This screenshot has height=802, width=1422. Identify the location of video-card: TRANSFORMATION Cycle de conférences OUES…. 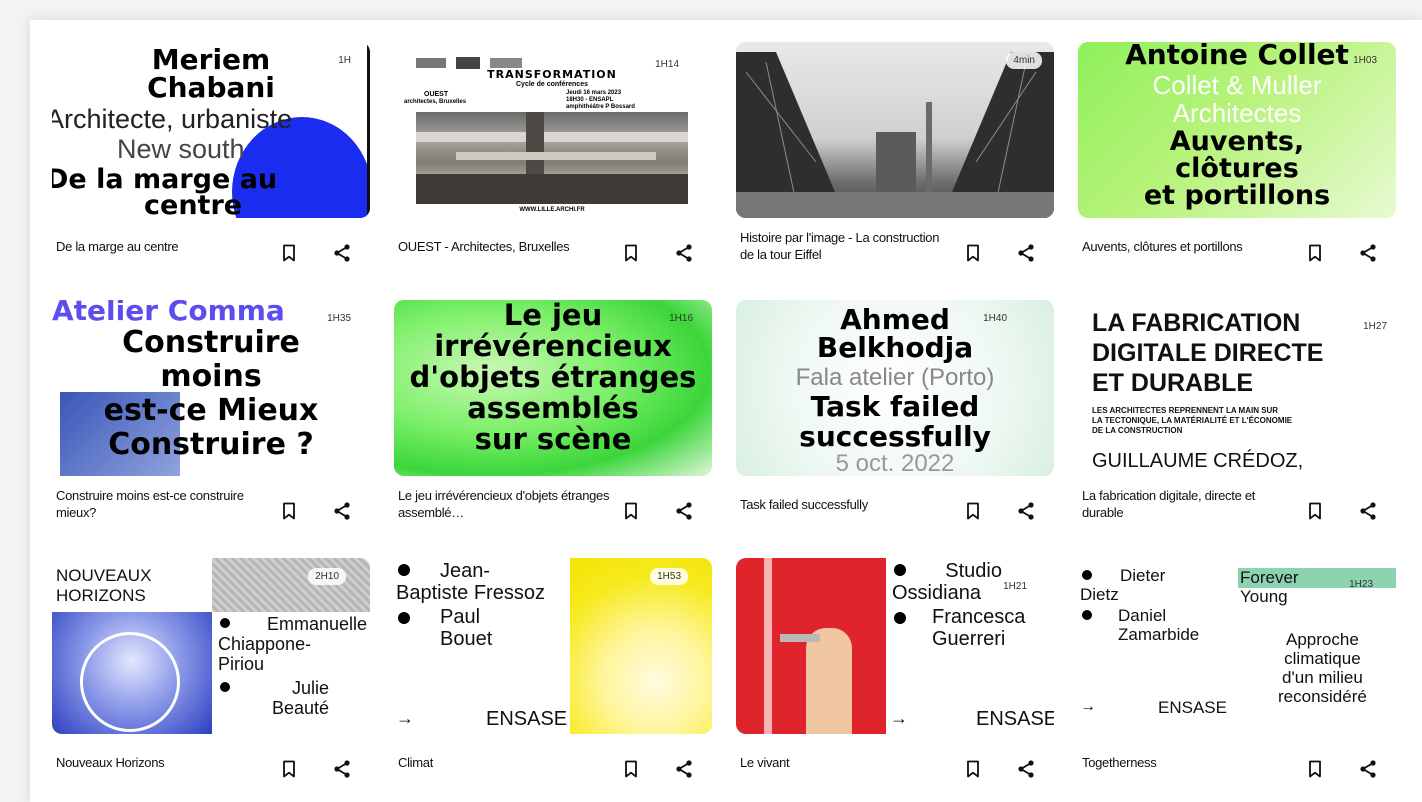
(553, 161).